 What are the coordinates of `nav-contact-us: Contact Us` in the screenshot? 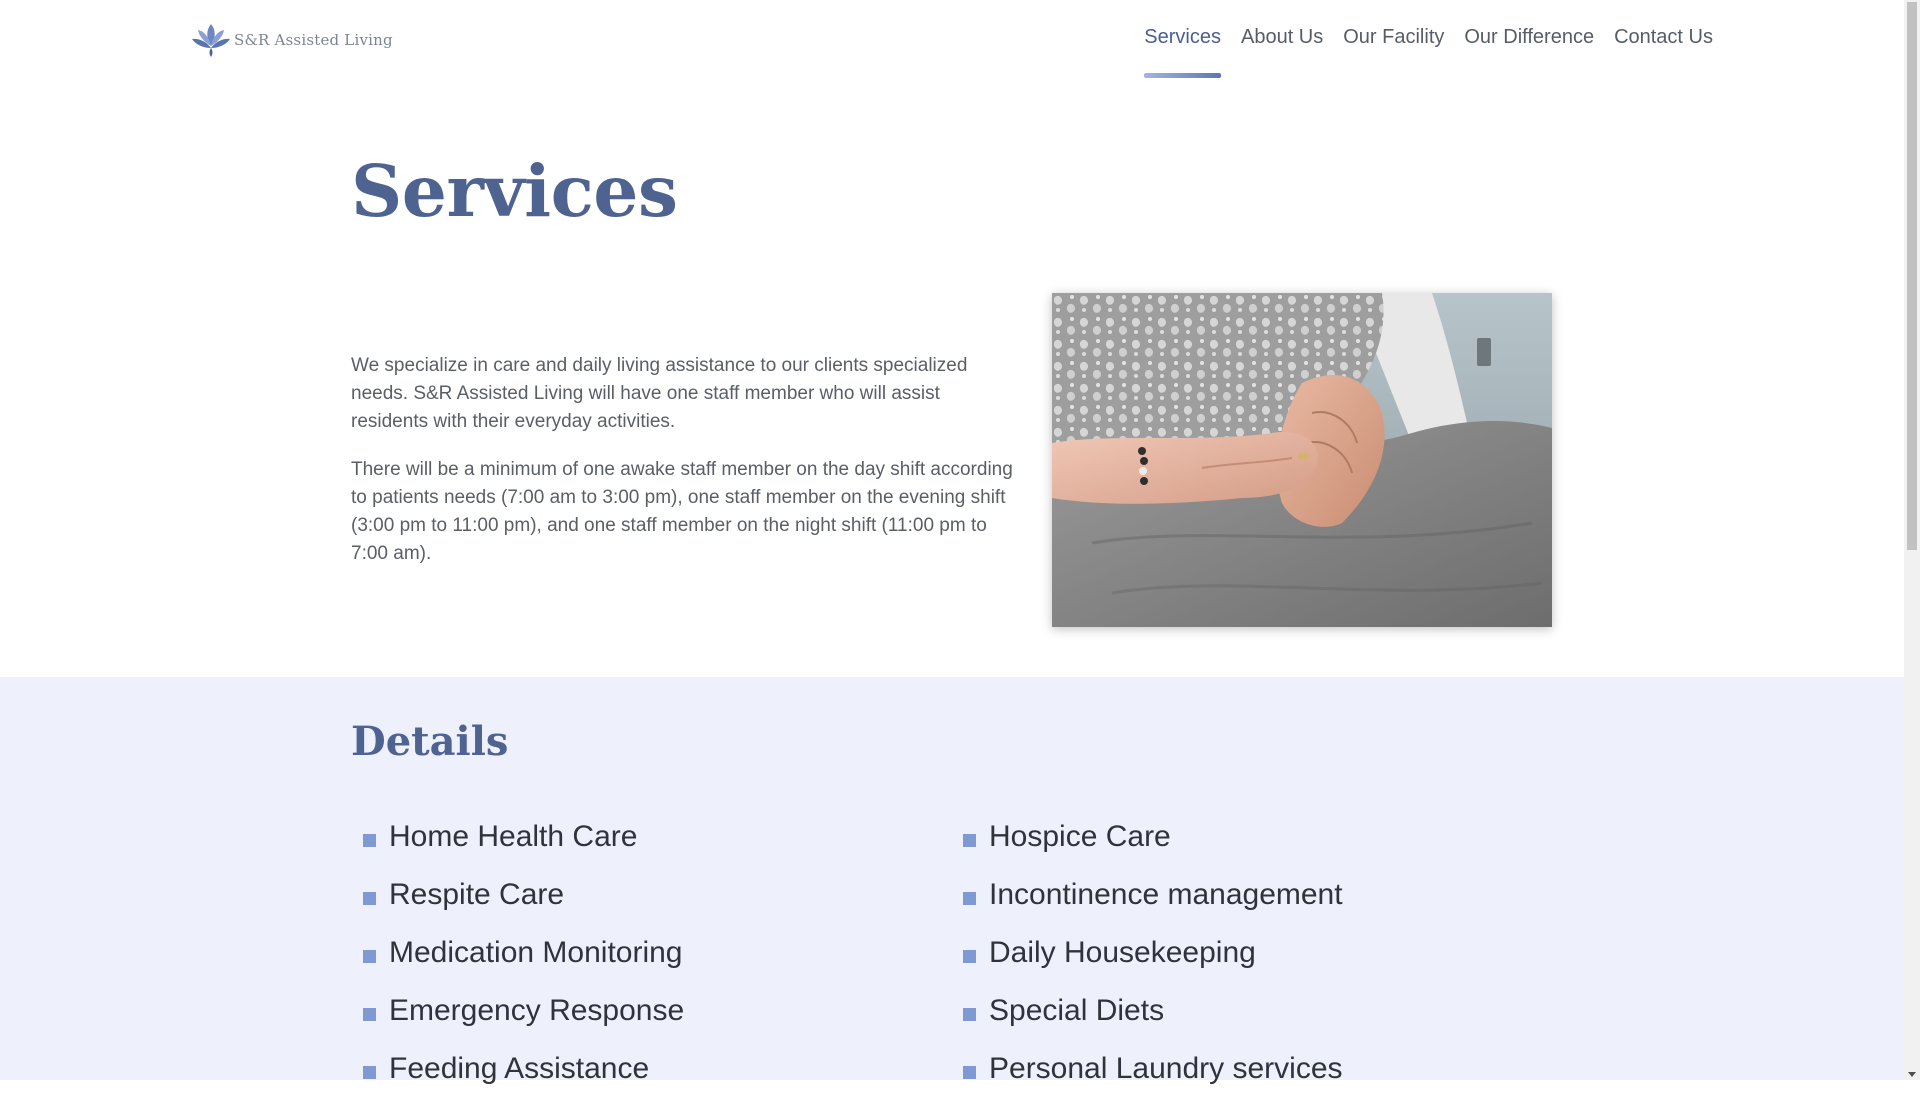 It's located at (1663, 52).